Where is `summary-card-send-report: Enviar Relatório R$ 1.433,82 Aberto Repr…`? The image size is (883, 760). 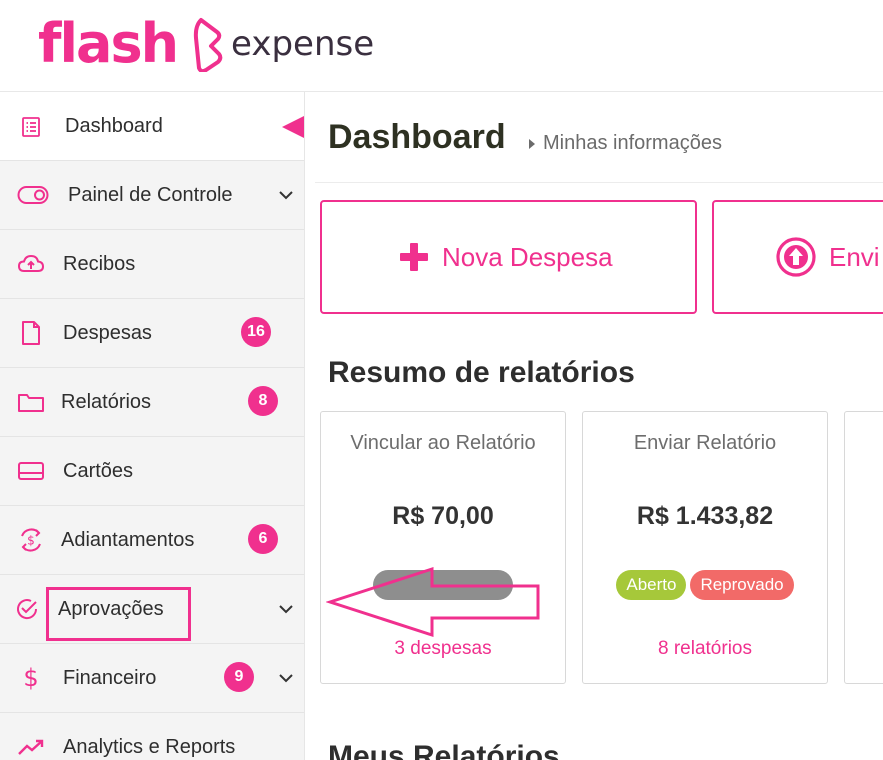
summary-card-send-report: Enviar Relatório R$ 1.433,82 Aberto Repr… is located at coordinates (705, 547).